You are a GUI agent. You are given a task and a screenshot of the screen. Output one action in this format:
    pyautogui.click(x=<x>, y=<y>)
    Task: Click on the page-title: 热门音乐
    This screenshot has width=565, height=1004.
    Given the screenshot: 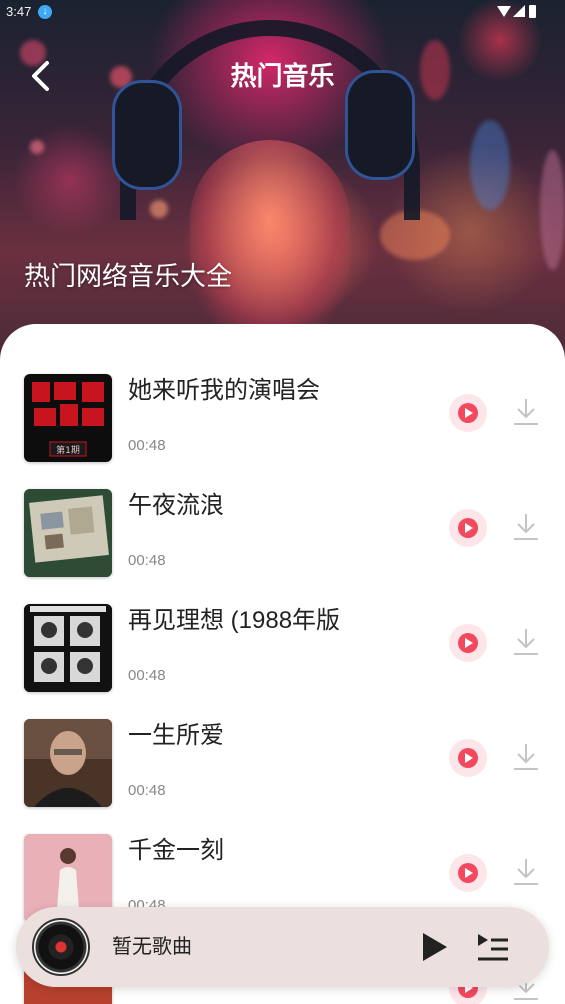 What is the action you would take?
    pyautogui.click(x=282, y=76)
    